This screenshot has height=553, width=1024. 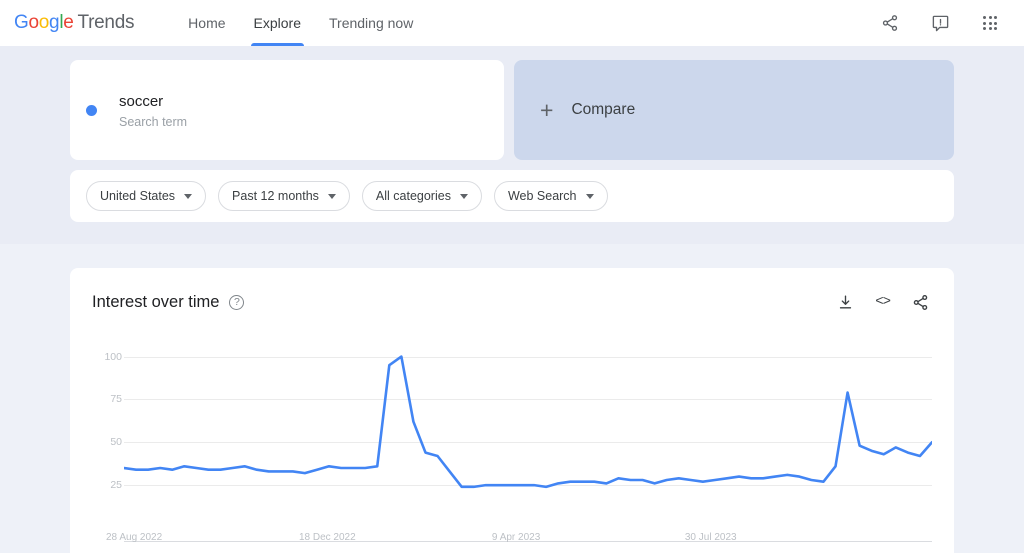 I want to click on filter-location-label: United States, so click(x=138, y=196).